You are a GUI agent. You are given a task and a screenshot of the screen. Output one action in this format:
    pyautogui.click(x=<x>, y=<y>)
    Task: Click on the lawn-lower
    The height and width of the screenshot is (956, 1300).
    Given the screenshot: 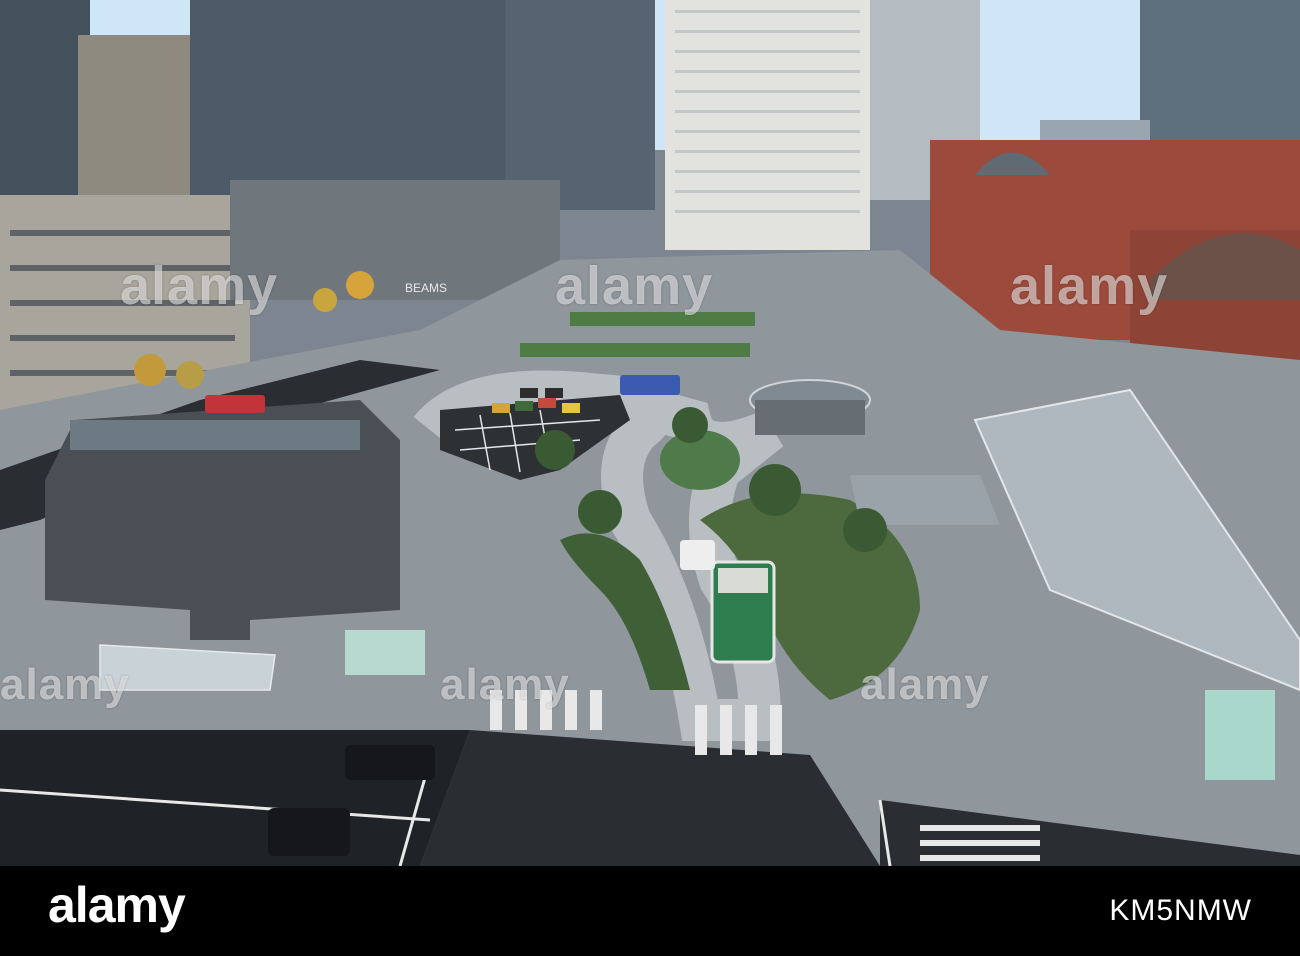 What is the action you would take?
    pyautogui.click(x=635, y=350)
    